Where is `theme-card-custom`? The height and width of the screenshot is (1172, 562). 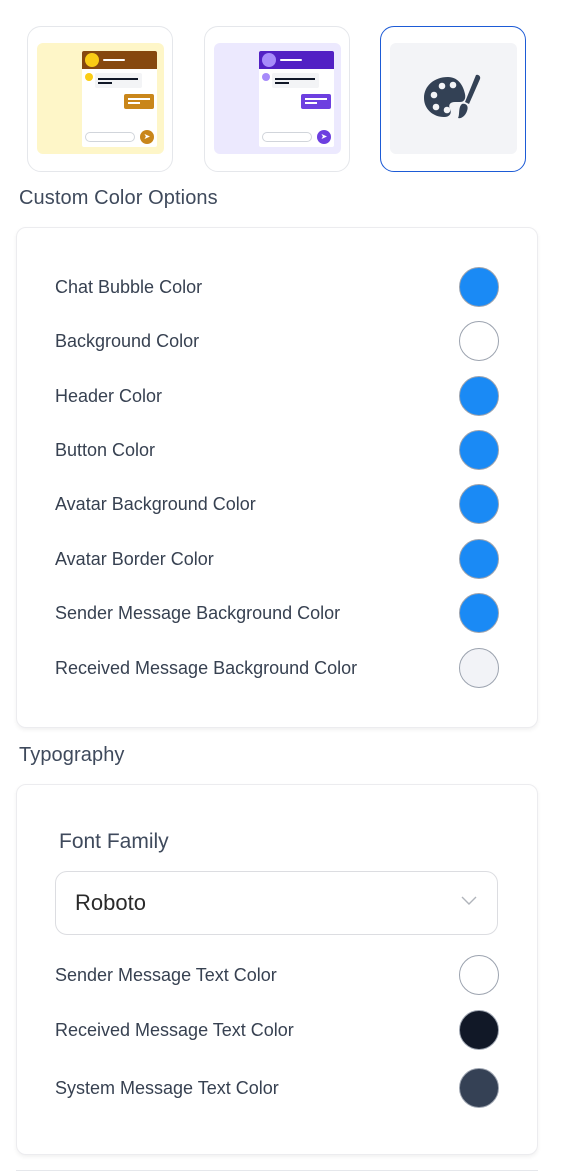
theme-card-custom is located at coordinates (453, 99).